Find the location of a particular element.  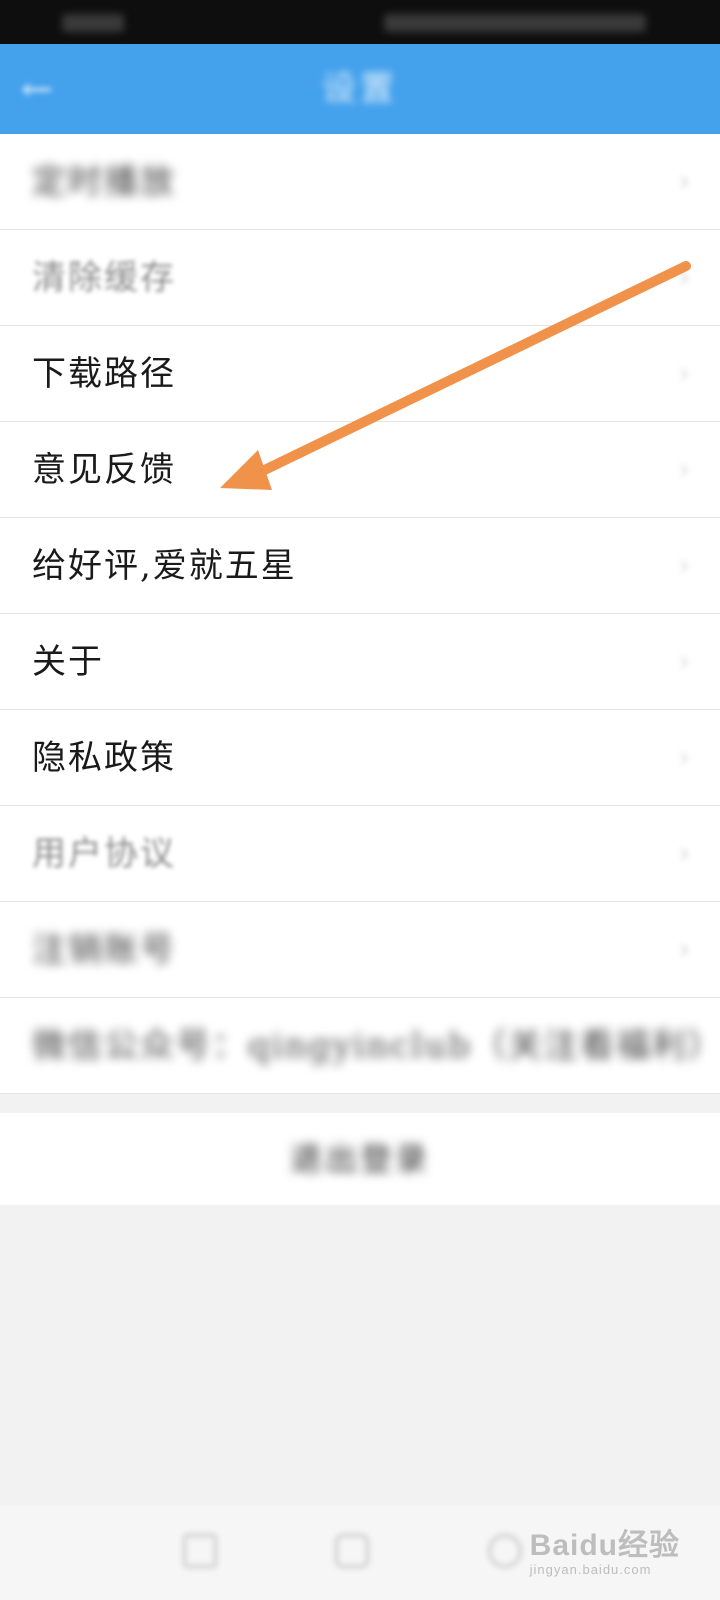

home-icon is located at coordinates (352, 1551).